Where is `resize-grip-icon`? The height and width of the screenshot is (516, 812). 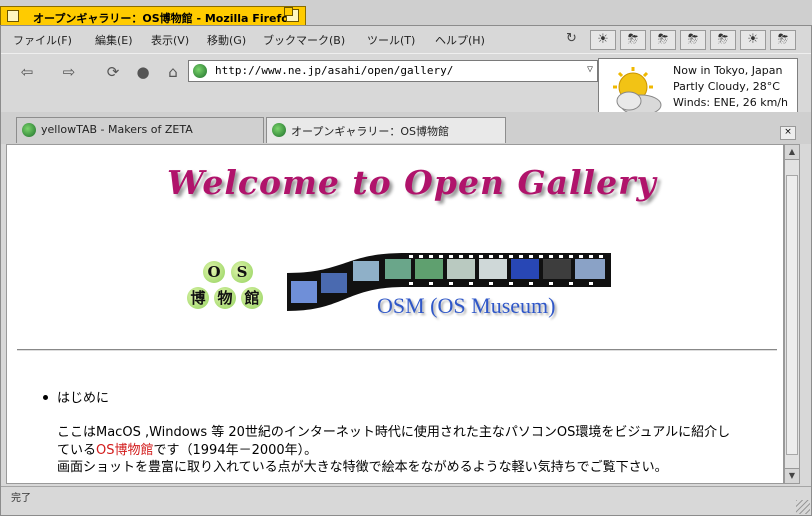
resize-grip-icon is located at coordinates (803, 507).